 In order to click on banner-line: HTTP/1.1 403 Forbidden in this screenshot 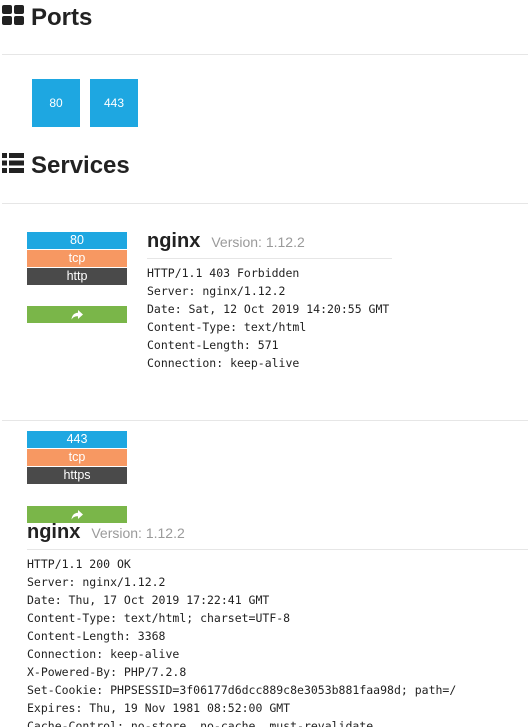, I will do `click(223, 273)`.